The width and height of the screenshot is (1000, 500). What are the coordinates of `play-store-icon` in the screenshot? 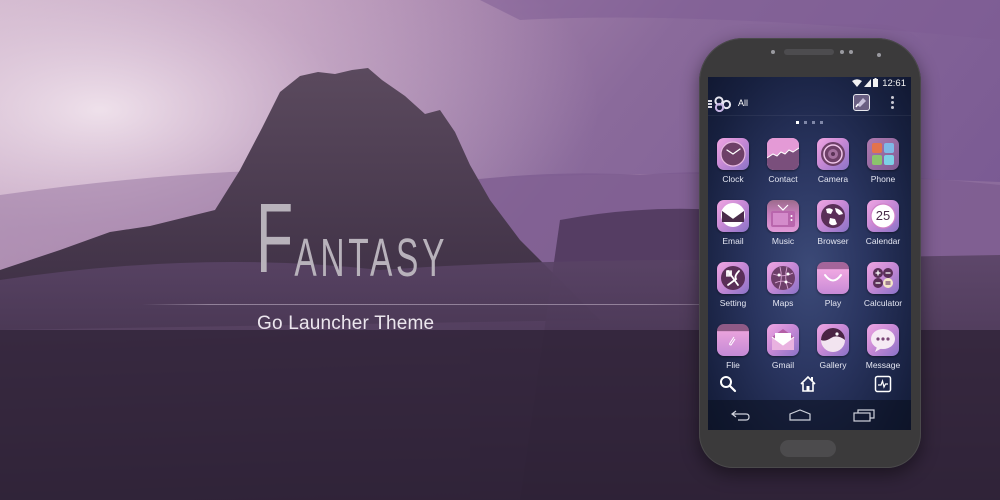 It's located at (833, 278).